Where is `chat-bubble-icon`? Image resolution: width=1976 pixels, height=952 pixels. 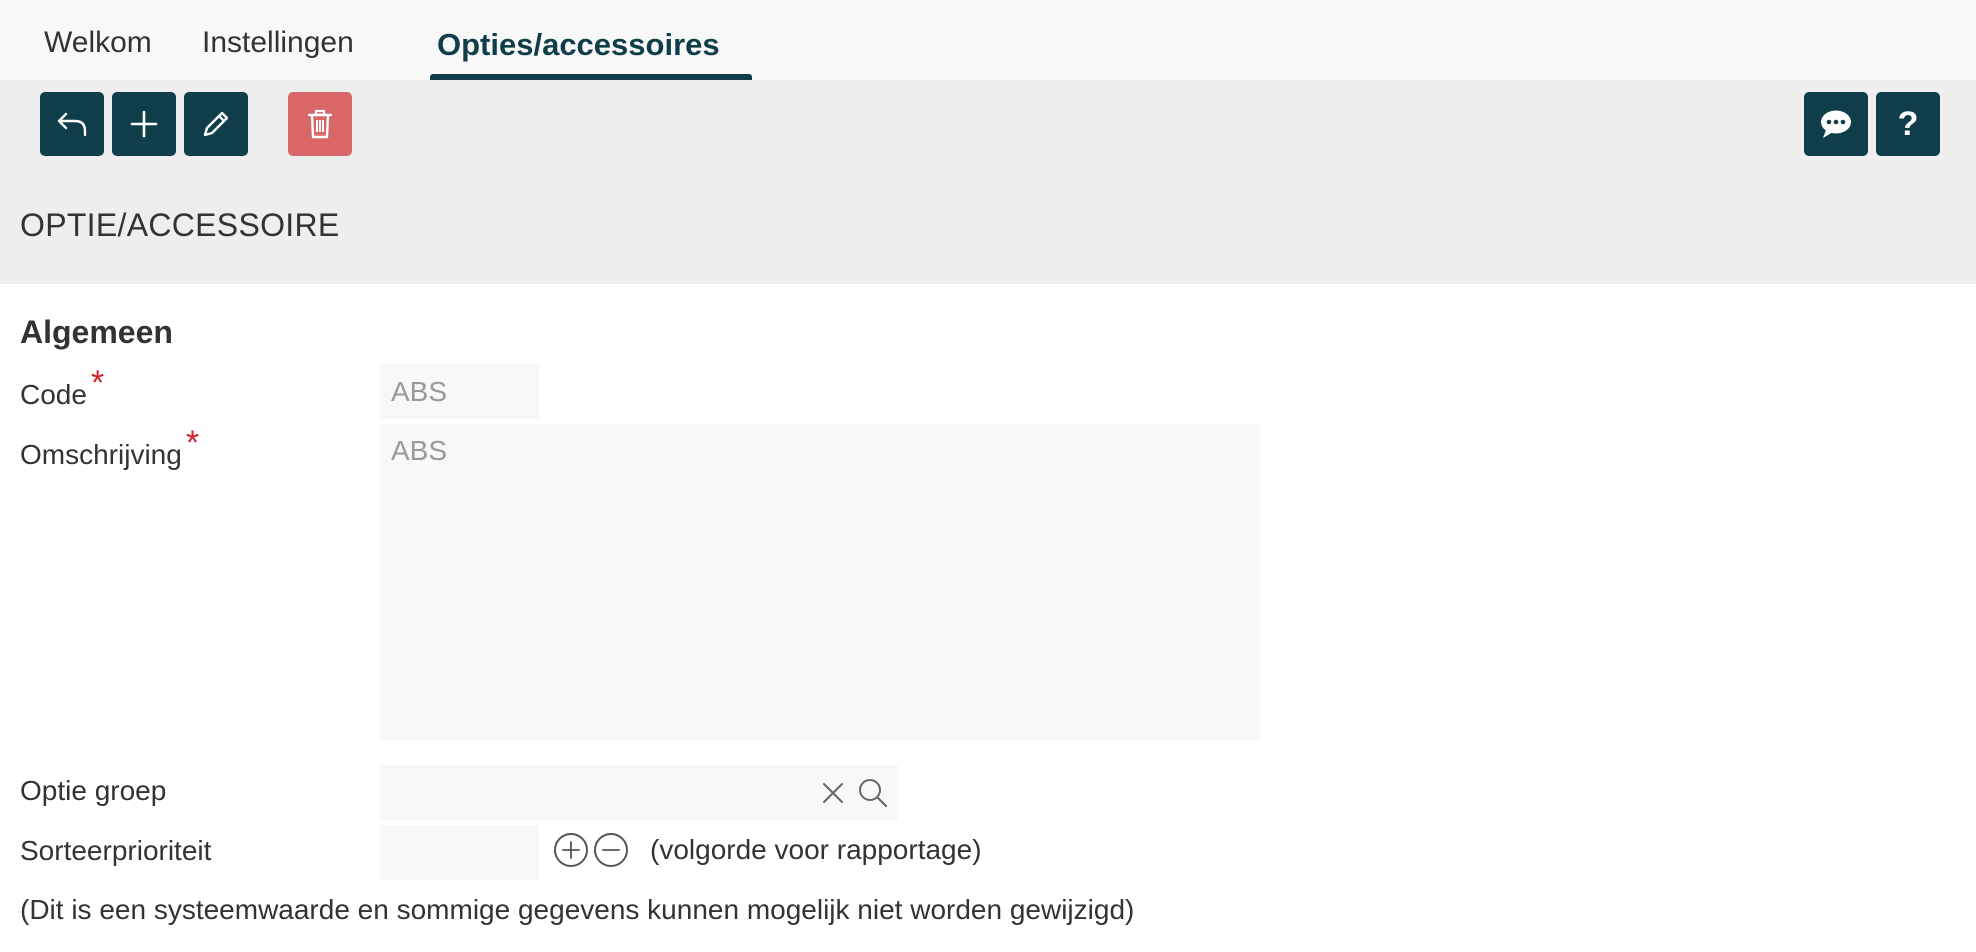 chat-bubble-icon is located at coordinates (1836, 124).